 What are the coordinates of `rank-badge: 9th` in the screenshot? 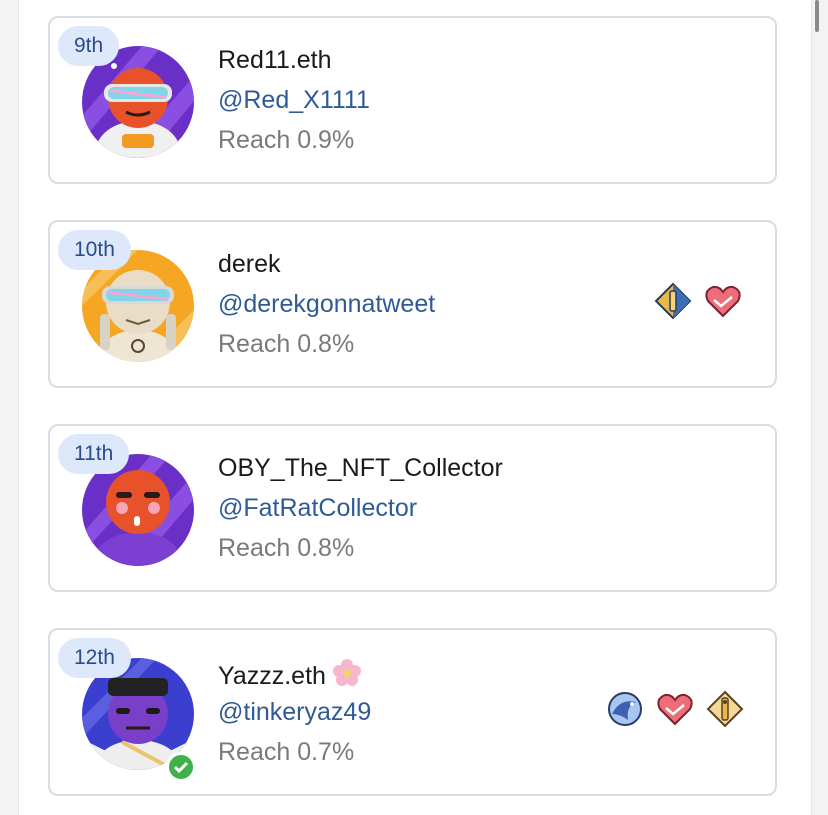 It's located at (89, 46).